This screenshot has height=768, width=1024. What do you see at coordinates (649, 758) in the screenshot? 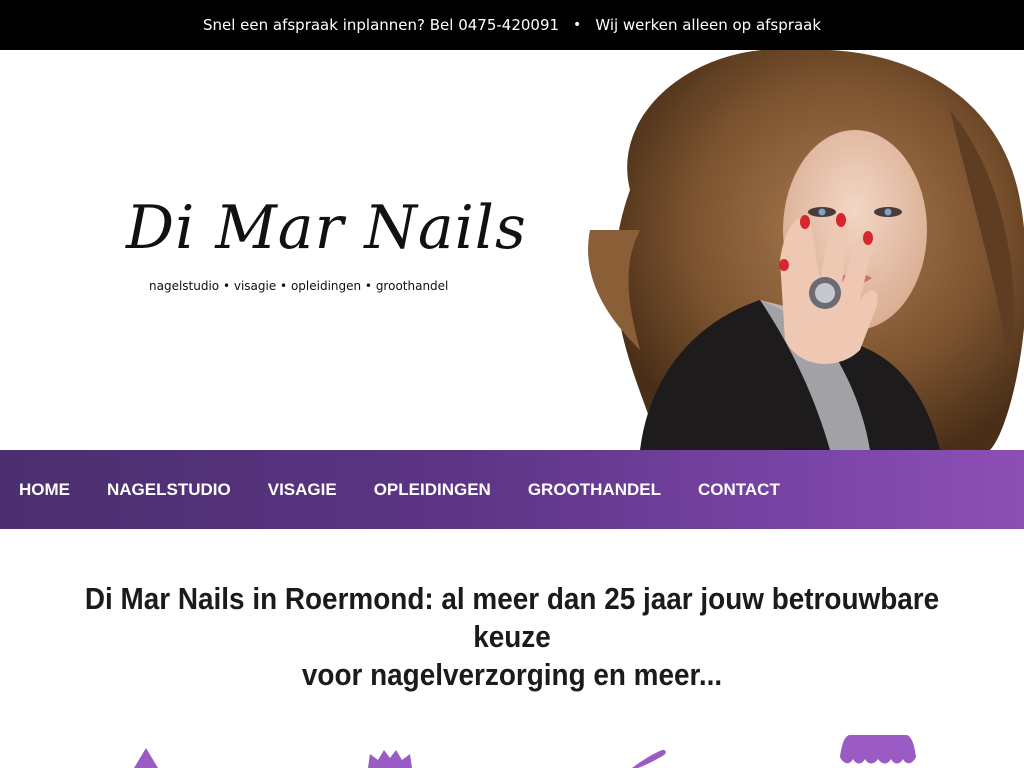
I see `brush-icon` at bounding box center [649, 758].